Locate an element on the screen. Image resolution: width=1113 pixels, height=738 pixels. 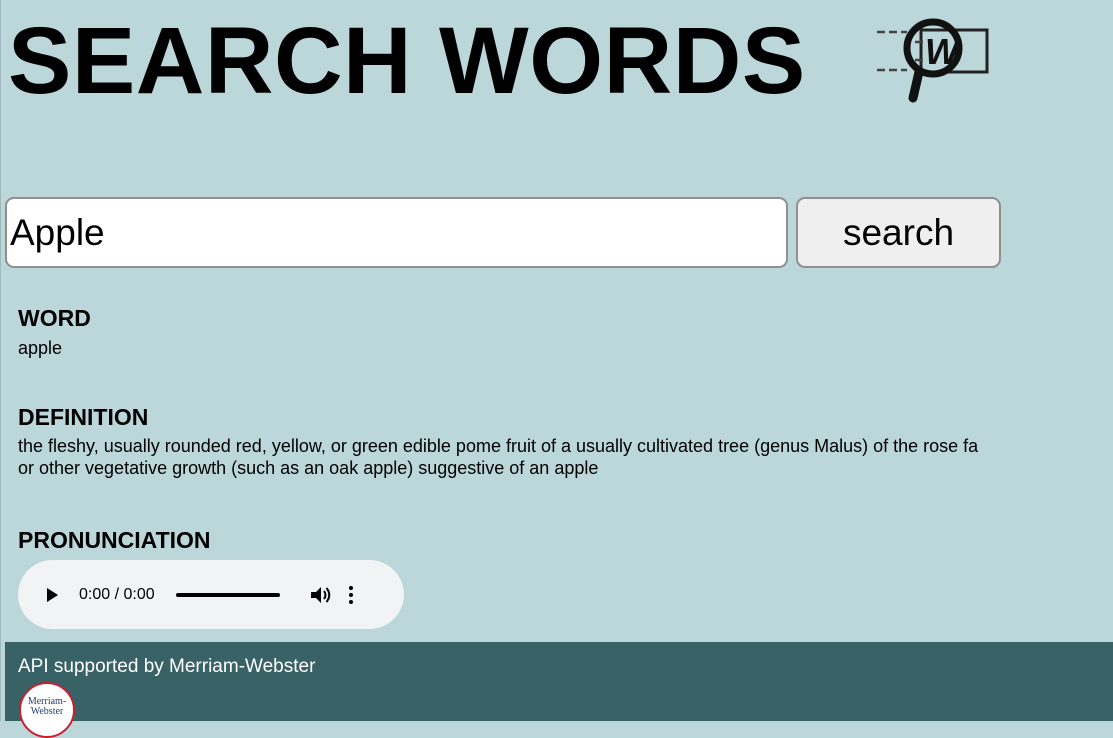
app-header: SEARCH WORDS is located at coordinates (407, 69).